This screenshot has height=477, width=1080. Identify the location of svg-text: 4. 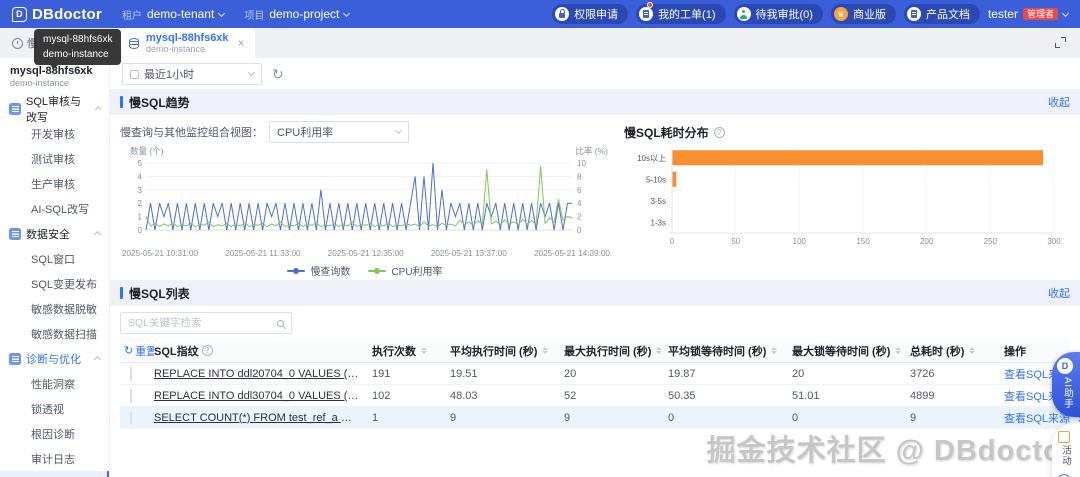
(140, 176).